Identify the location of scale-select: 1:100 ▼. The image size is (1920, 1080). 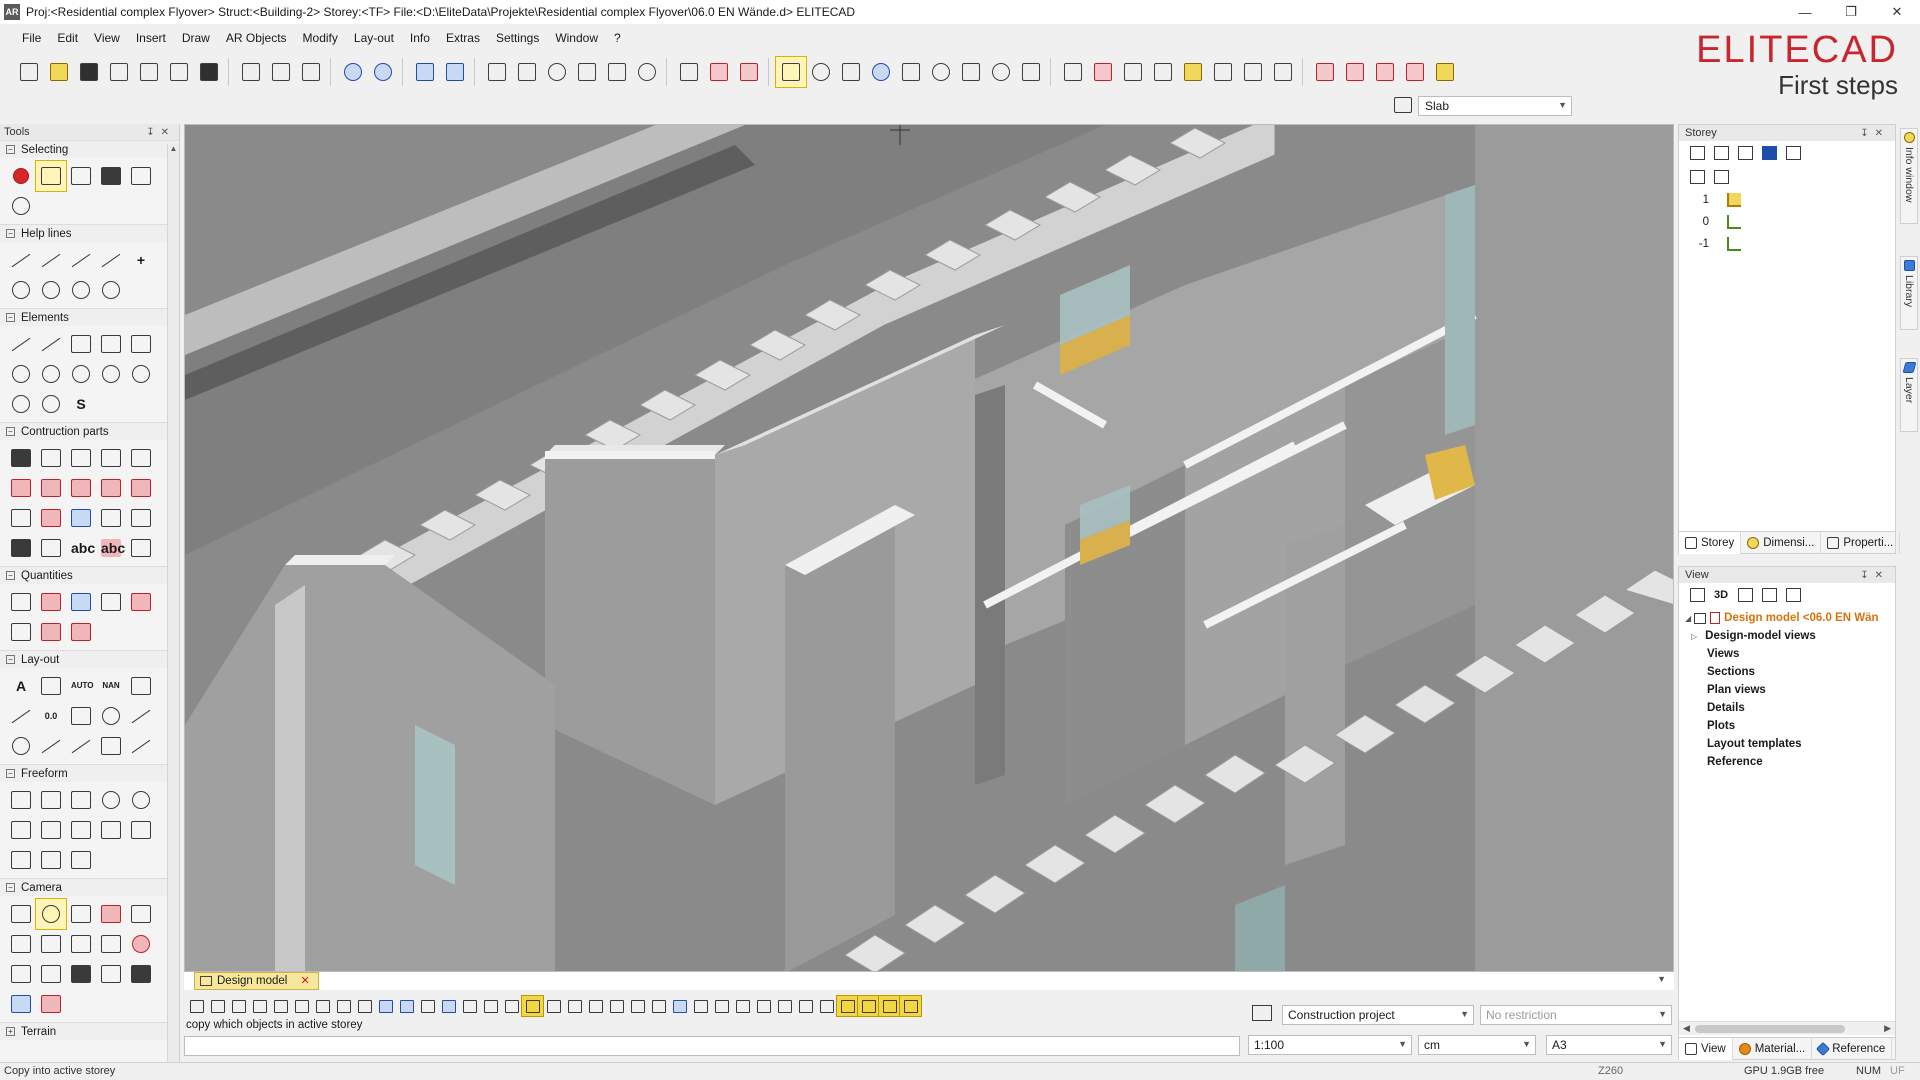
(1330, 1045).